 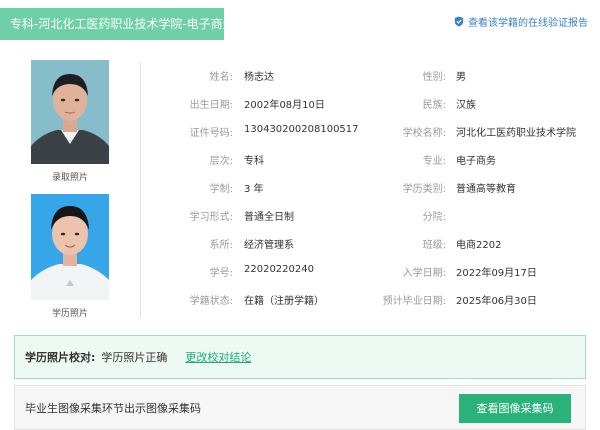 What do you see at coordinates (528, 21) in the screenshot?
I see `verify-report-label: 查看该学籍的在线验证报告` at bounding box center [528, 21].